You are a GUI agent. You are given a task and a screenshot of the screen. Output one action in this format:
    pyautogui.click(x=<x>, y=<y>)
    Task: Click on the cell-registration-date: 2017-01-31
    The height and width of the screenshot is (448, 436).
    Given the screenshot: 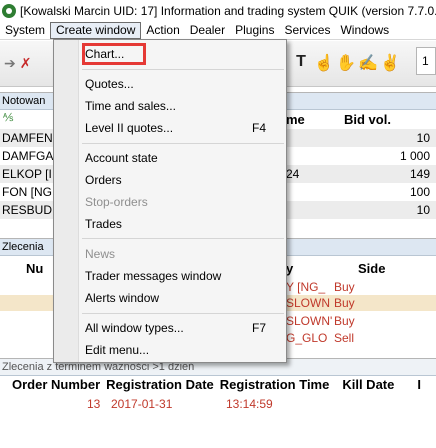 What is the action you would take?
    pyautogui.click(x=142, y=404)
    